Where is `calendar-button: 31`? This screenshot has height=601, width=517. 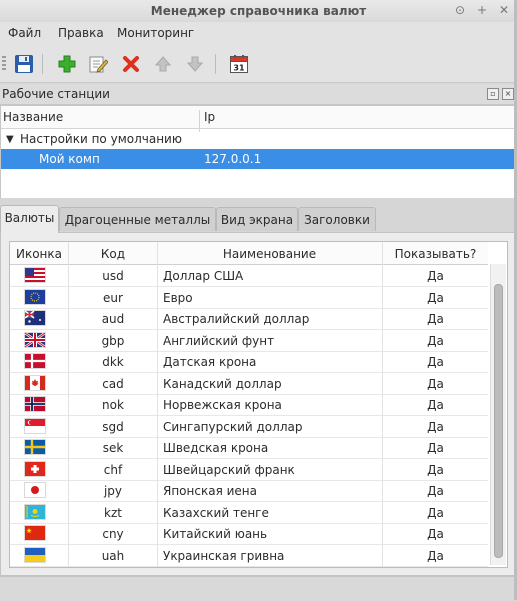
calendar-button: 31 is located at coordinates (239, 64).